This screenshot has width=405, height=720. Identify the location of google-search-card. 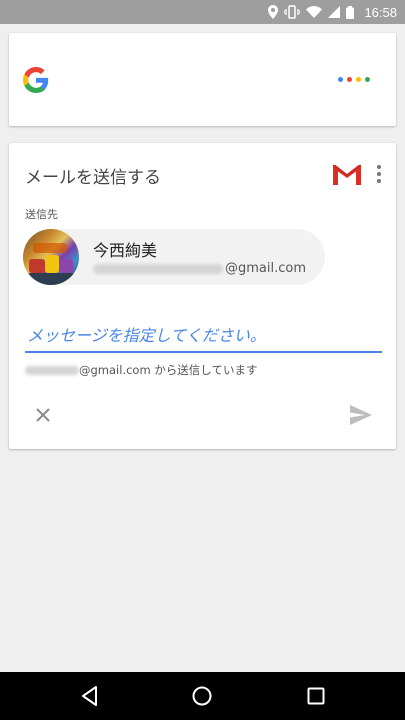
(202, 79).